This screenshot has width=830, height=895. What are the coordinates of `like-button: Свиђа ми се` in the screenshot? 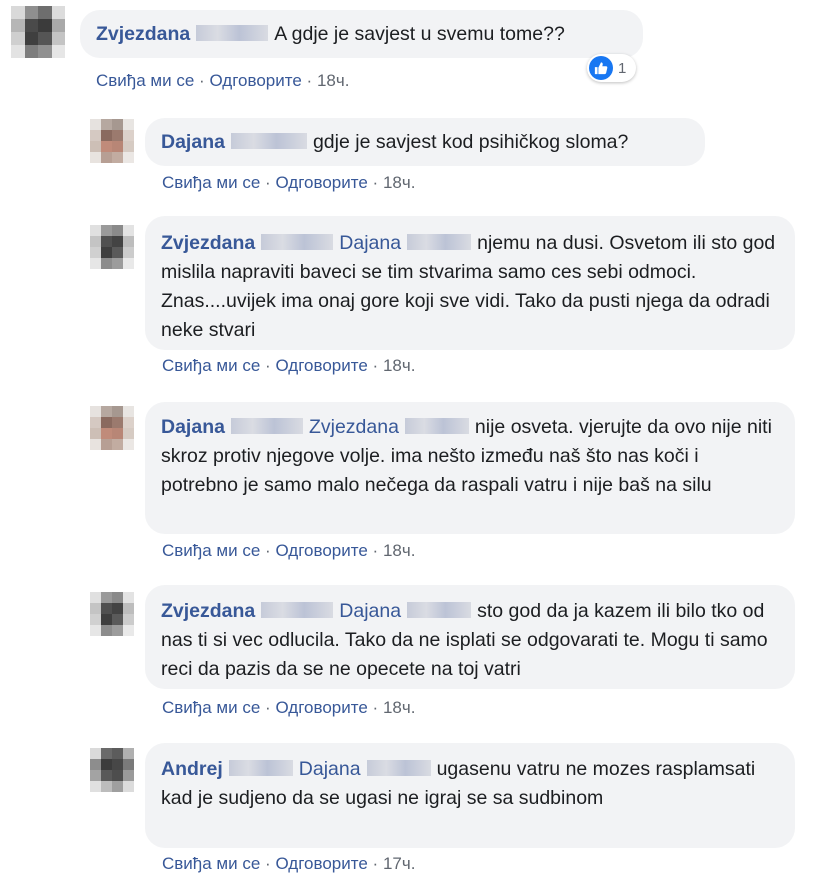 It's located at (211, 863).